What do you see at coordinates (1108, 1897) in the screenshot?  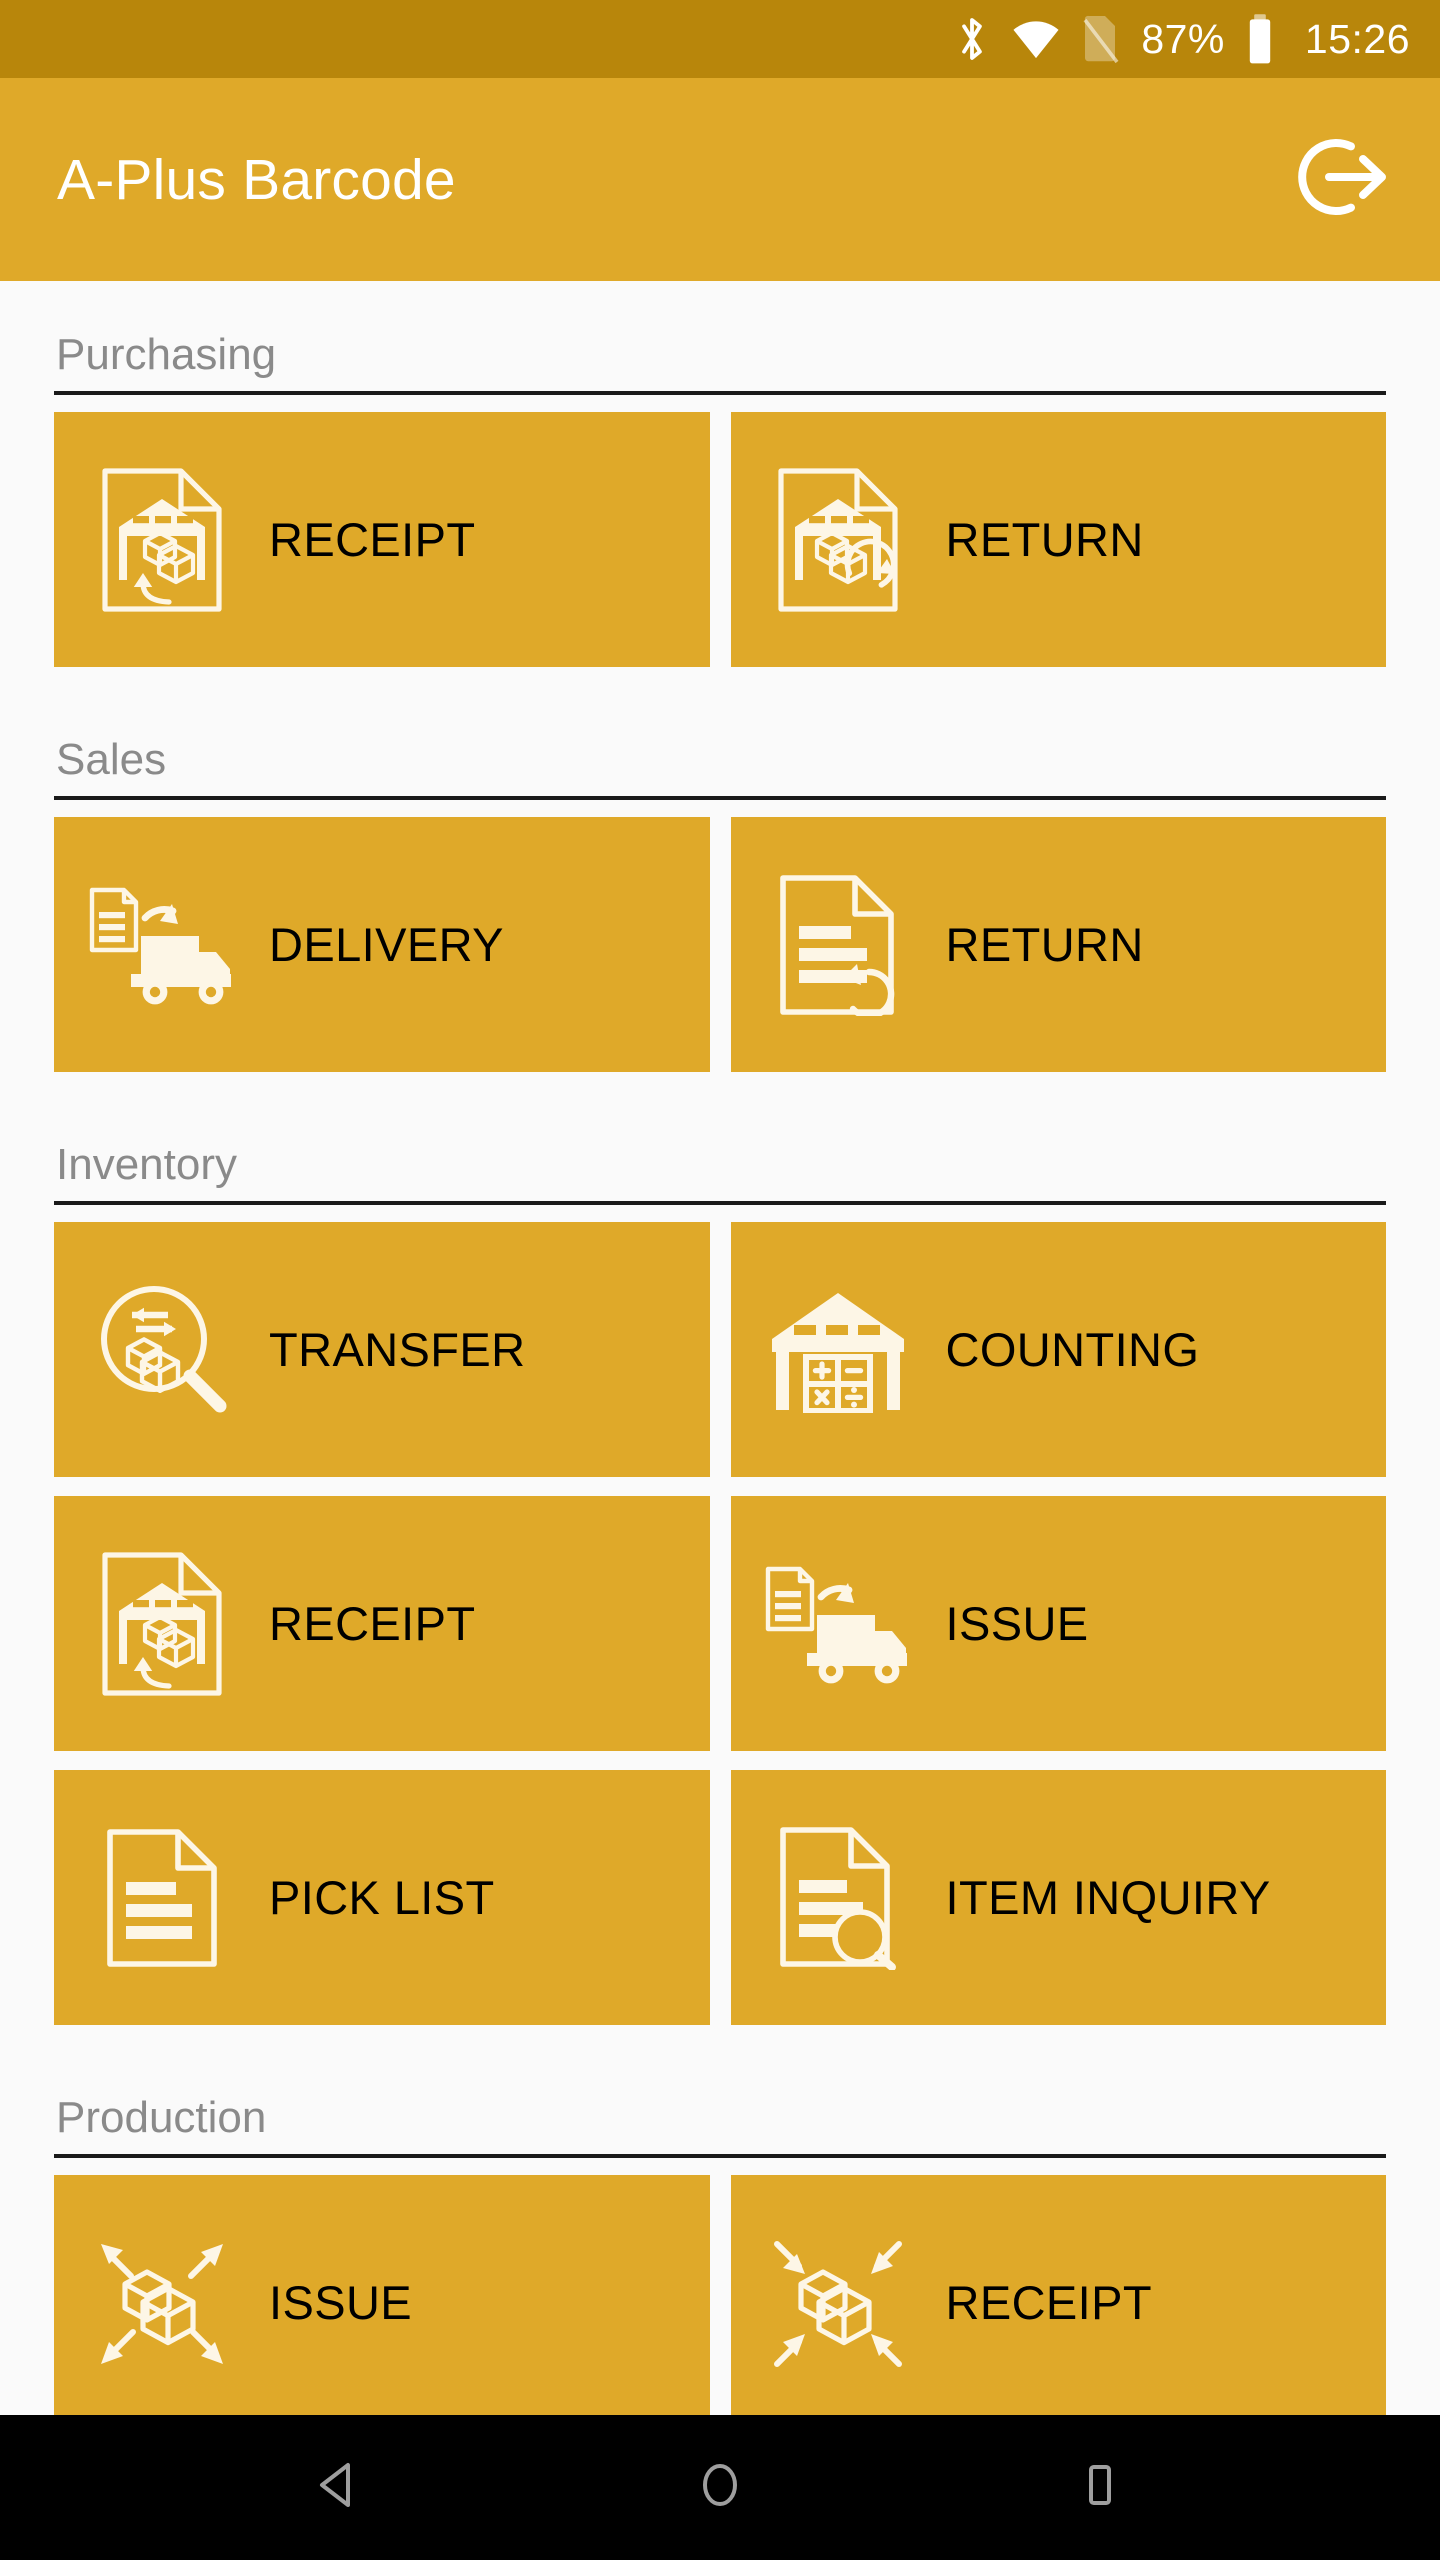 I see `tile-label: ITEM INQUIRY` at bounding box center [1108, 1897].